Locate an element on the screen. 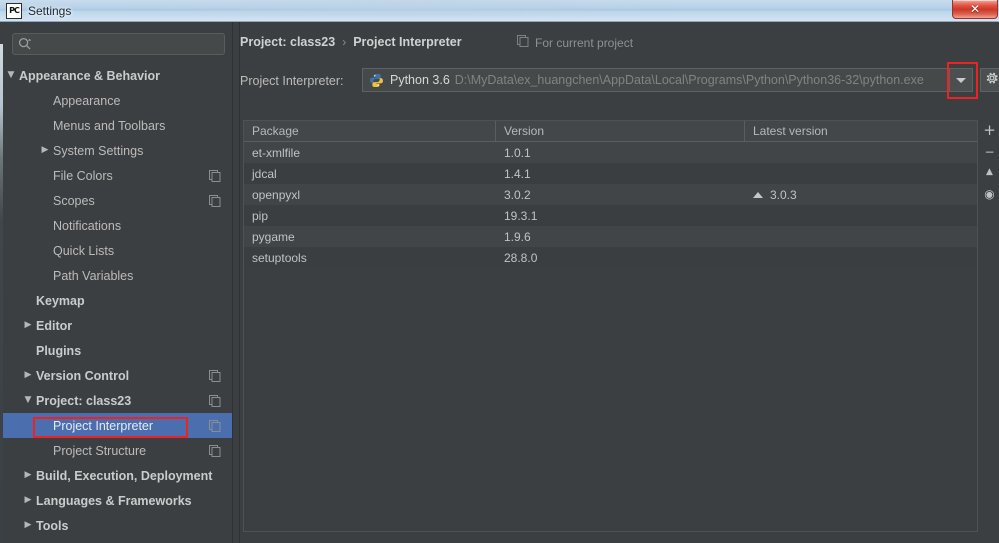  add-package-button: + is located at coordinates (989, 130).